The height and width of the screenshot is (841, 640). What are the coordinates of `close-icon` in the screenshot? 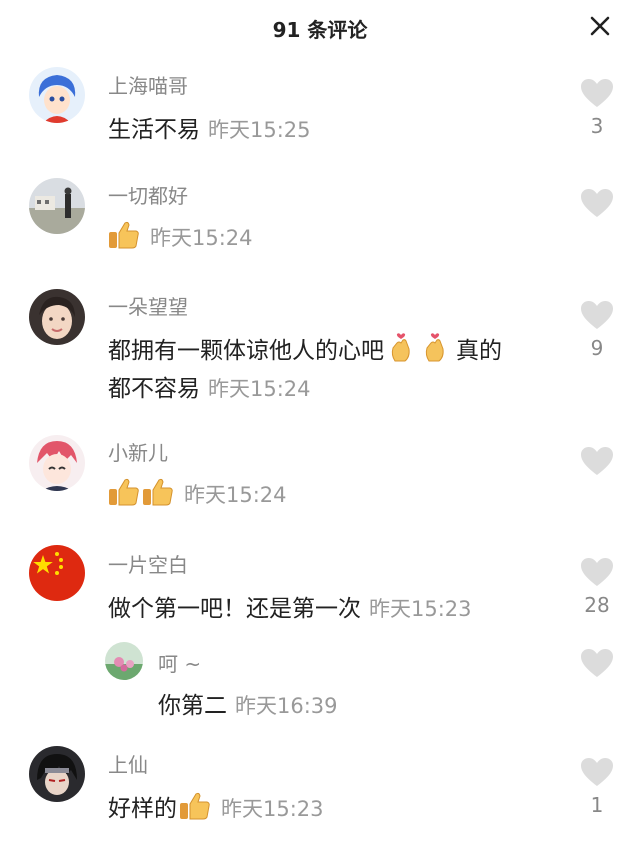 It's located at (600, 26).